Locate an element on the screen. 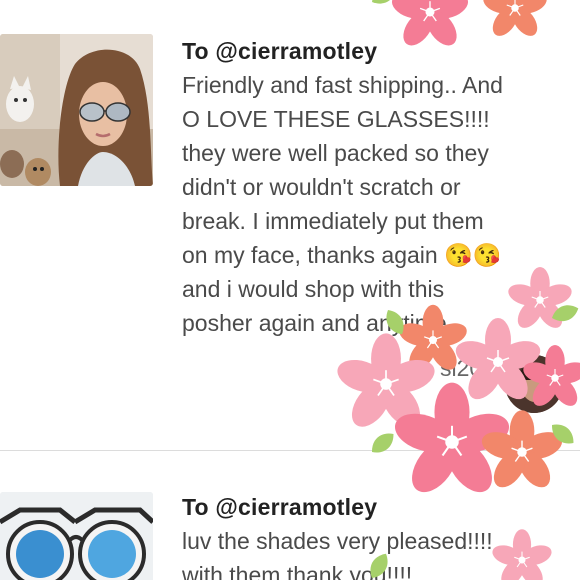 This screenshot has height=580, width=580. review-line: luv the shades very pleased!!!! is located at coordinates (337, 541).